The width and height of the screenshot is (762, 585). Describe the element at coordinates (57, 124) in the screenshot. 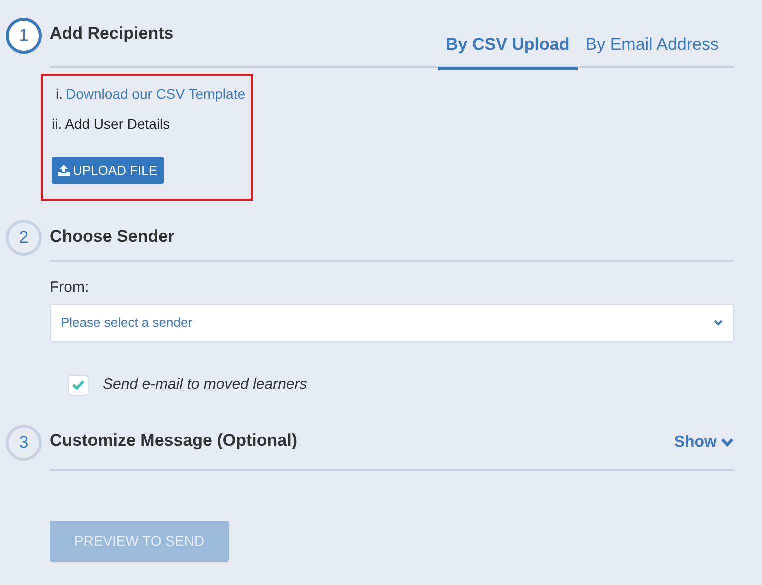

I see `list-marker: ii.` at that location.